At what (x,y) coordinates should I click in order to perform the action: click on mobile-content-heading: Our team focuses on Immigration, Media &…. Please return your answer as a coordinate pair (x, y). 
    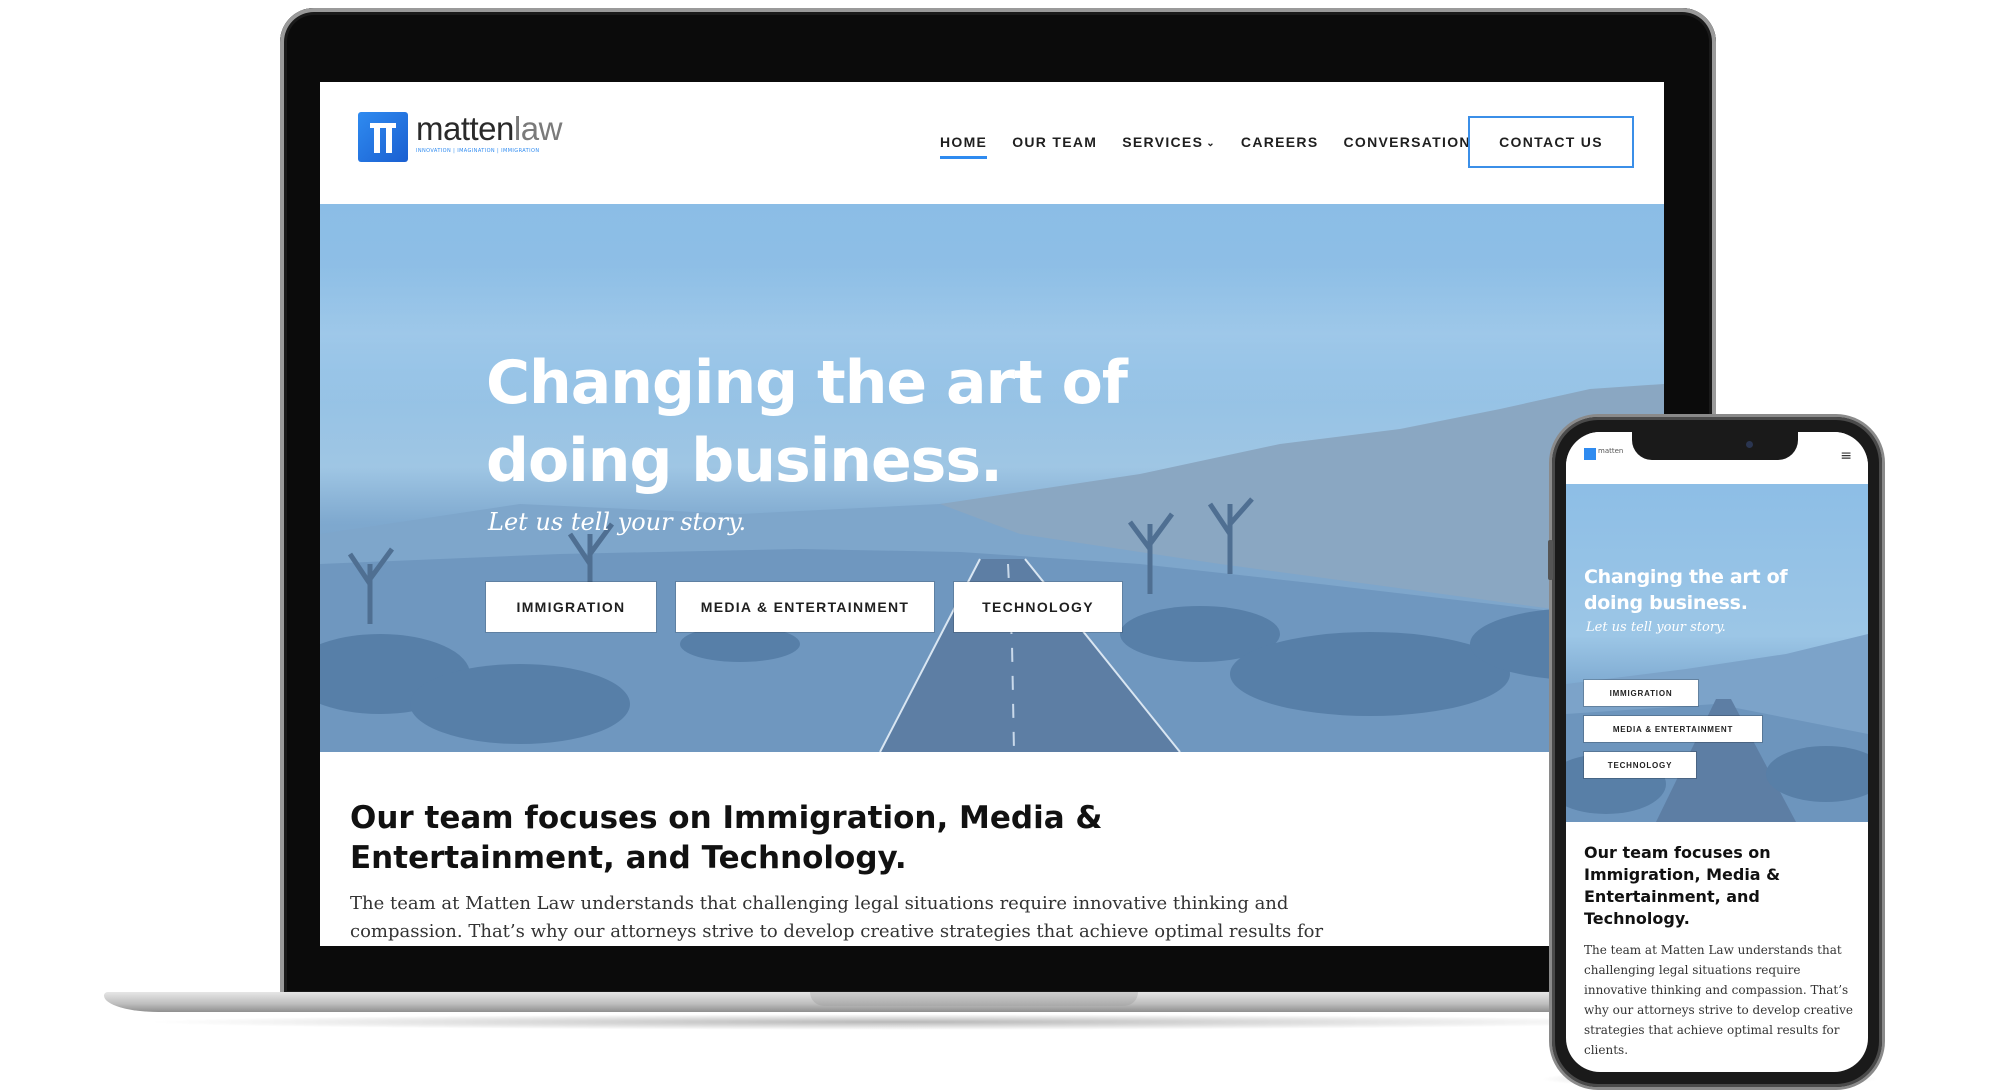
    Looking at the image, I should click on (1682, 885).